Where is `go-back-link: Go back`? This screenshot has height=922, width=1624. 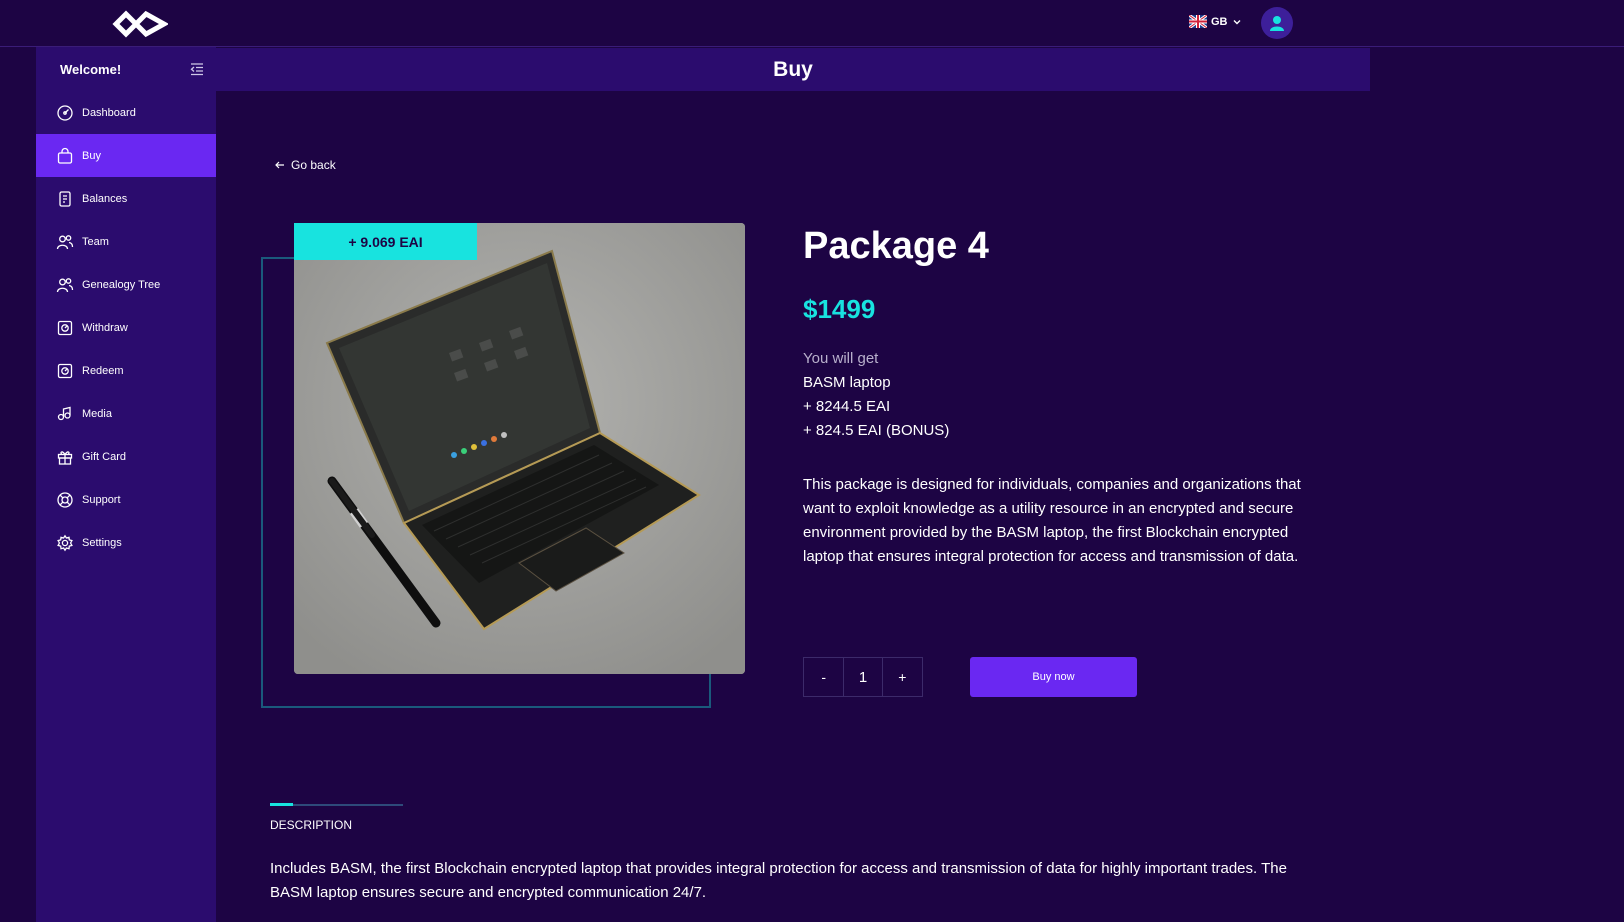
go-back-link: Go back is located at coordinates (305, 165).